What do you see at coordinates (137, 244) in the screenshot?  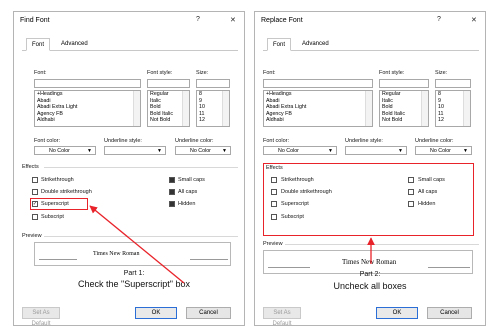 I see `arrow-to-superscript` at bounding box center [137, 244].